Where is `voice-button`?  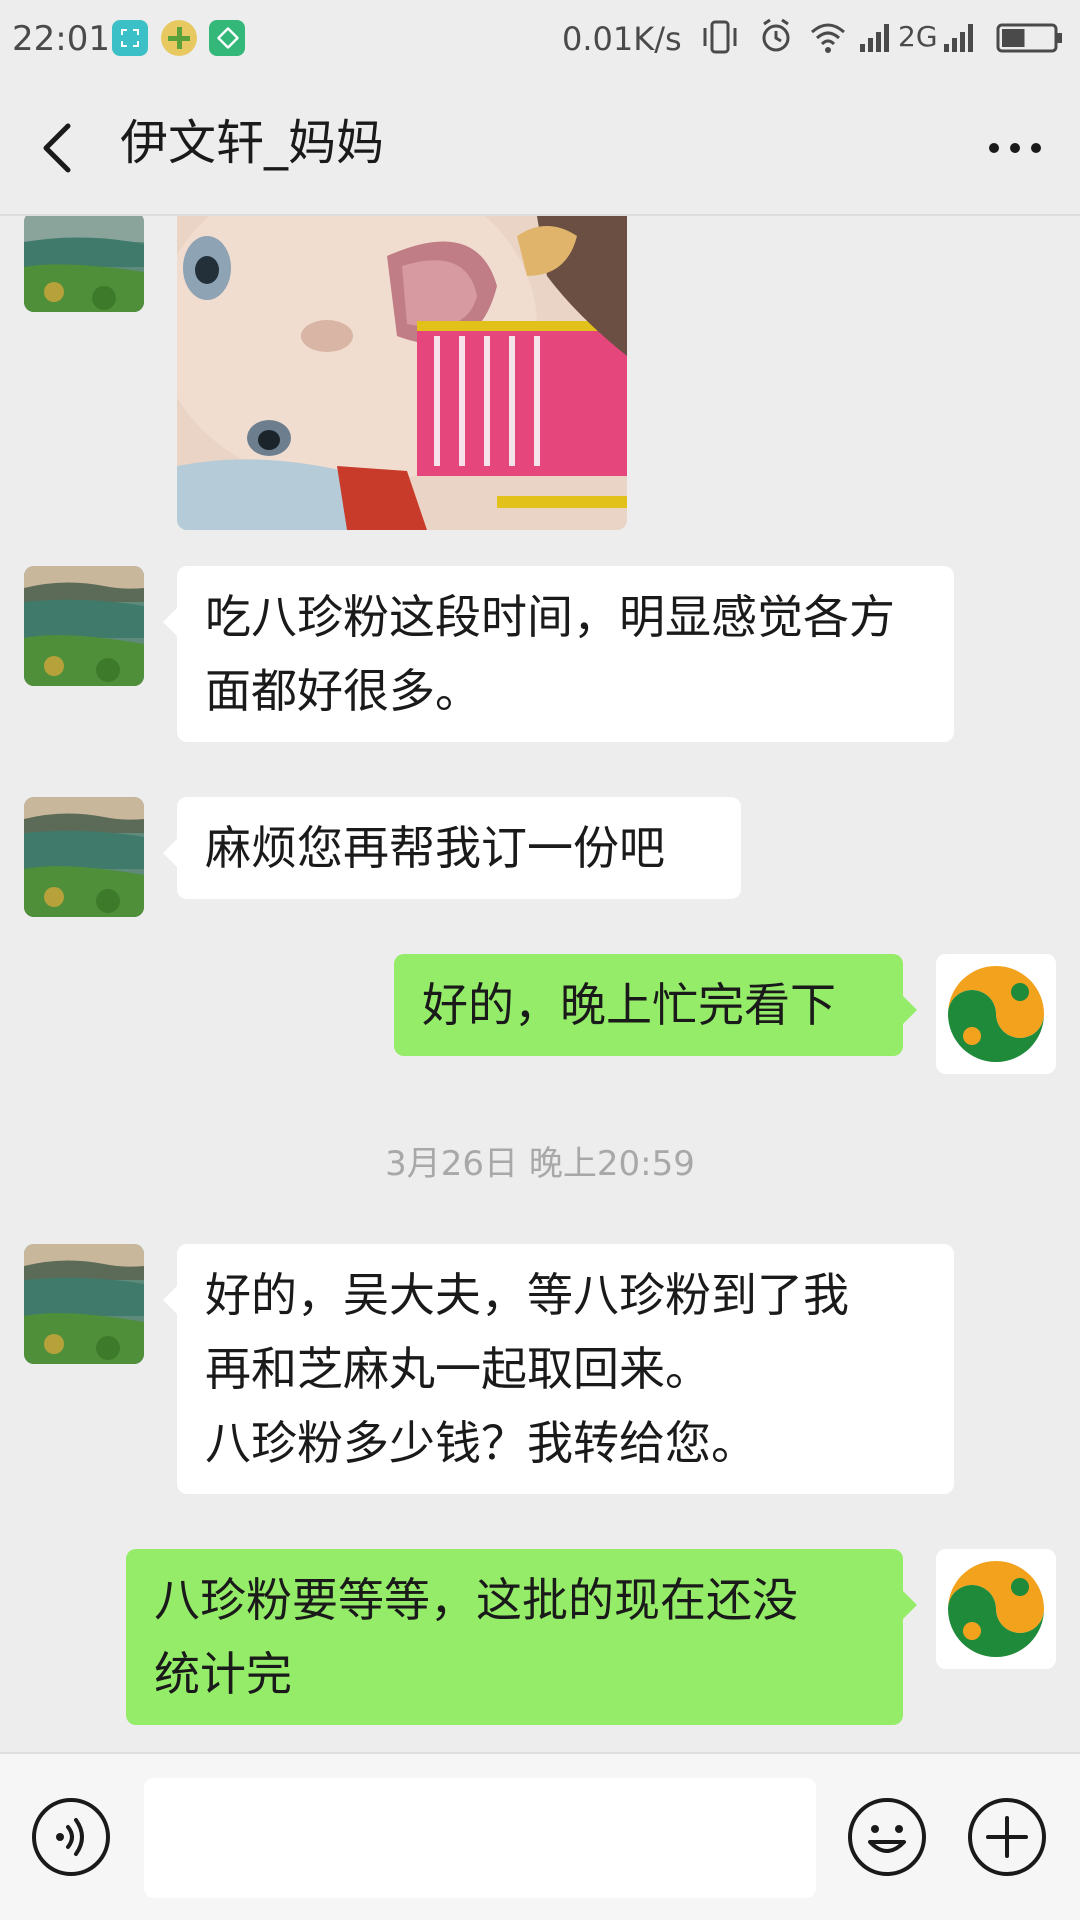
voice-button is located at coordinates (71, 1837).